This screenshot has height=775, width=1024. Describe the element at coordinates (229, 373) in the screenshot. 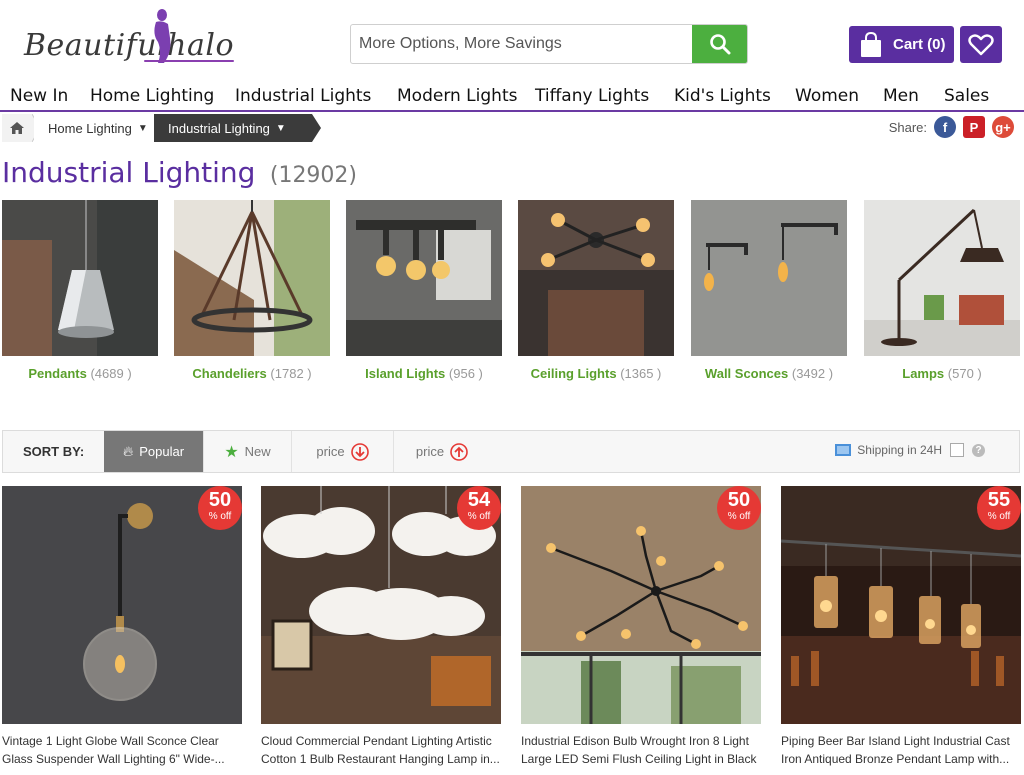

I see `category-name: Chandeliers` at that location.